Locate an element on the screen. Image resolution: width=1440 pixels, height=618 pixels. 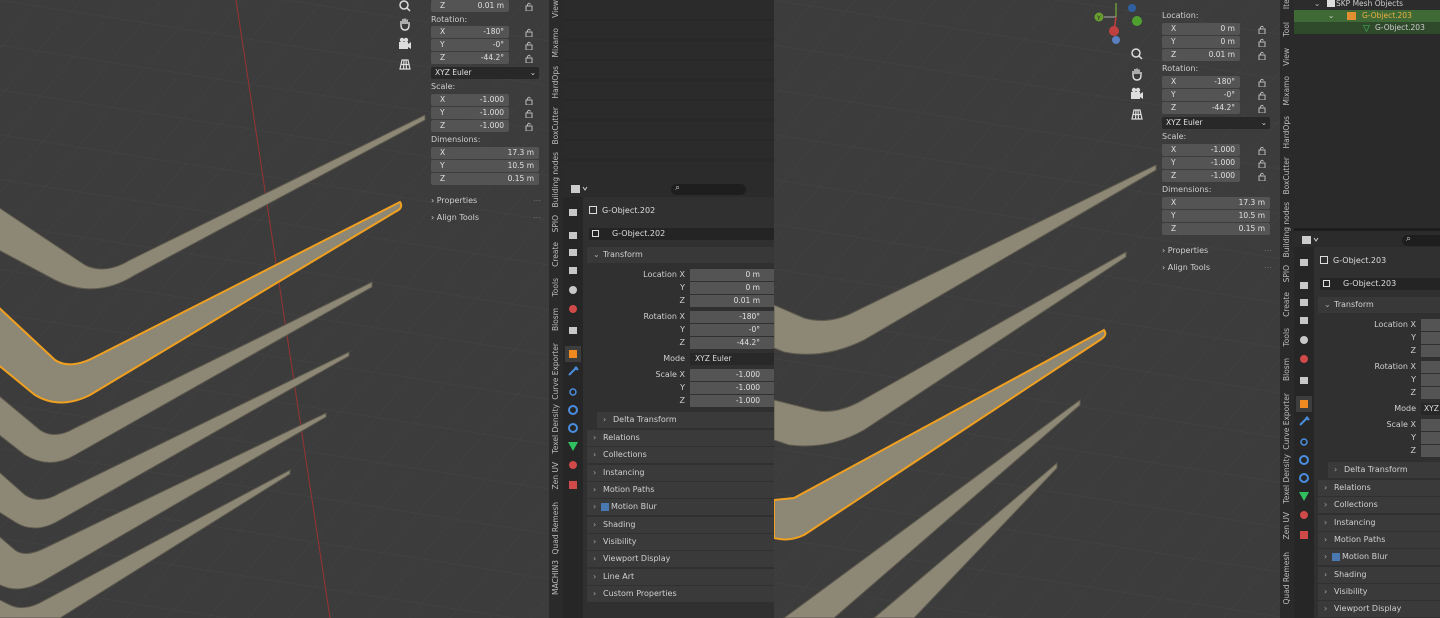
scale-y-field is located at coordinates (1430, 438).